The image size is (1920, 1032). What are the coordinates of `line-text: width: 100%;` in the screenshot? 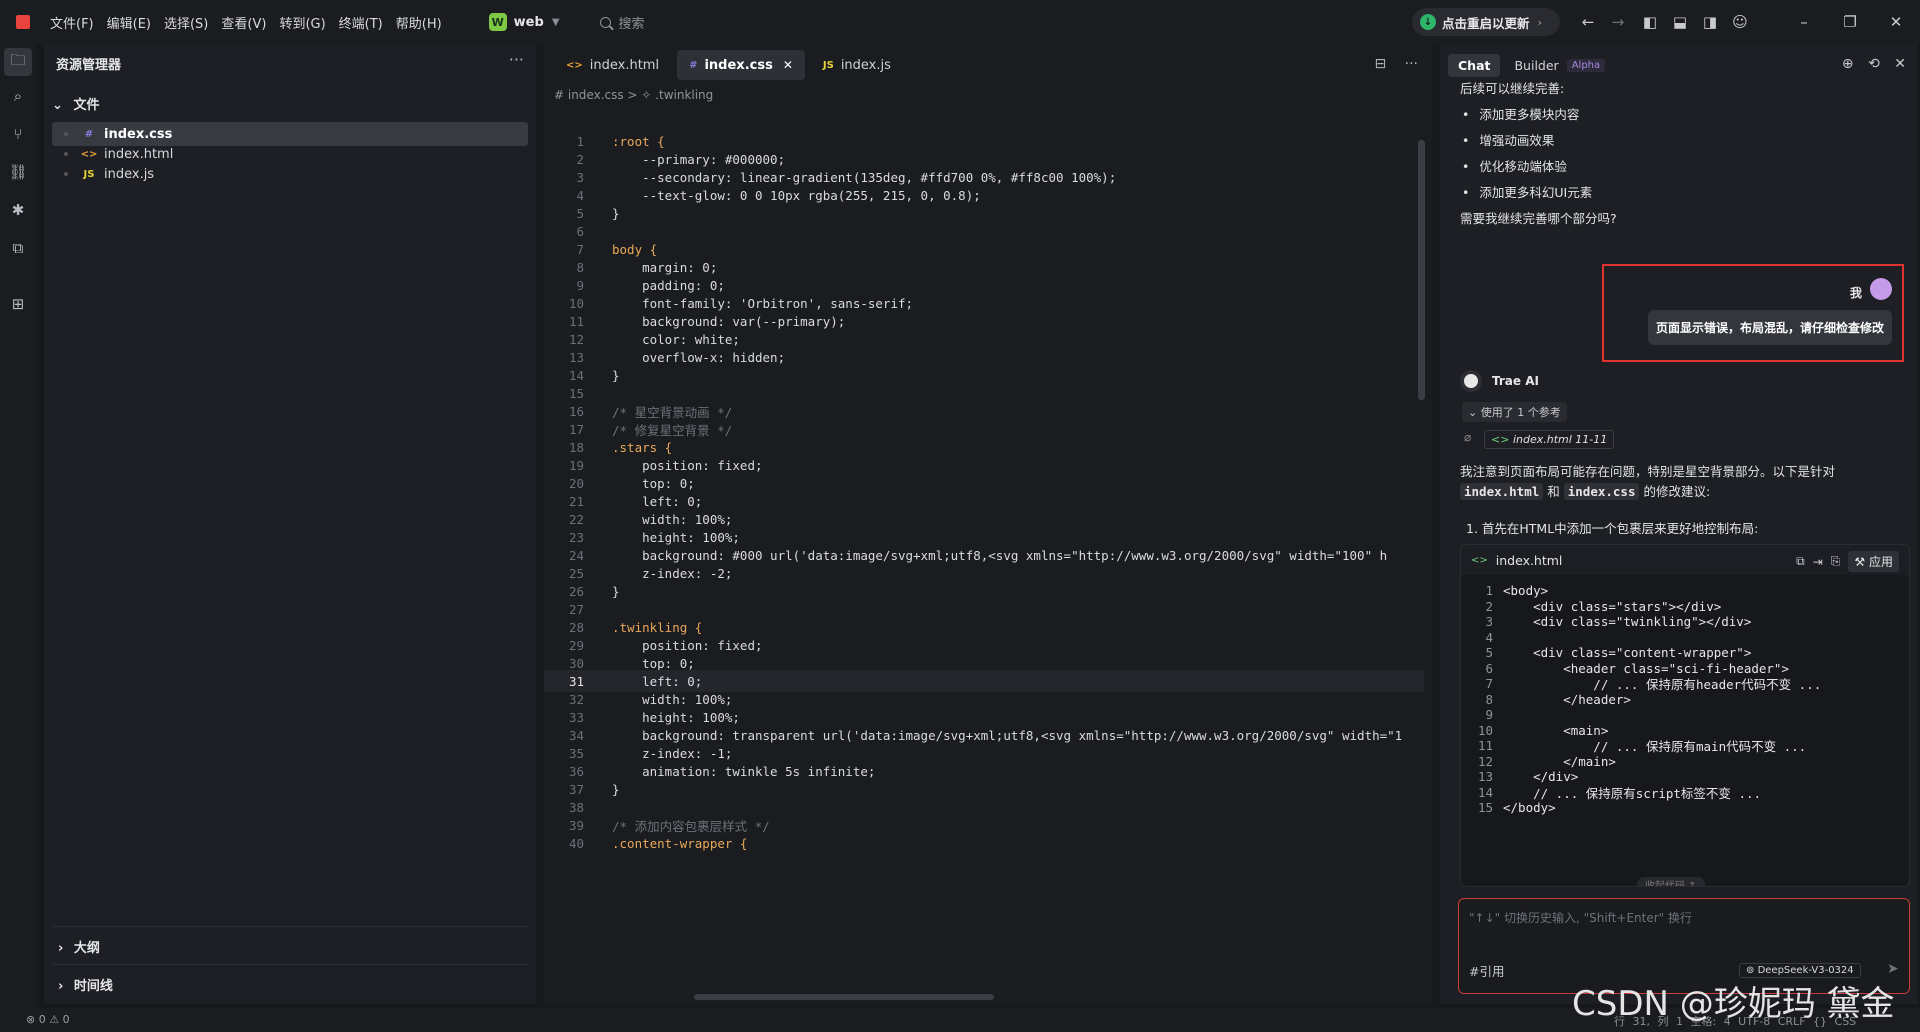 It's located at (672, 519).